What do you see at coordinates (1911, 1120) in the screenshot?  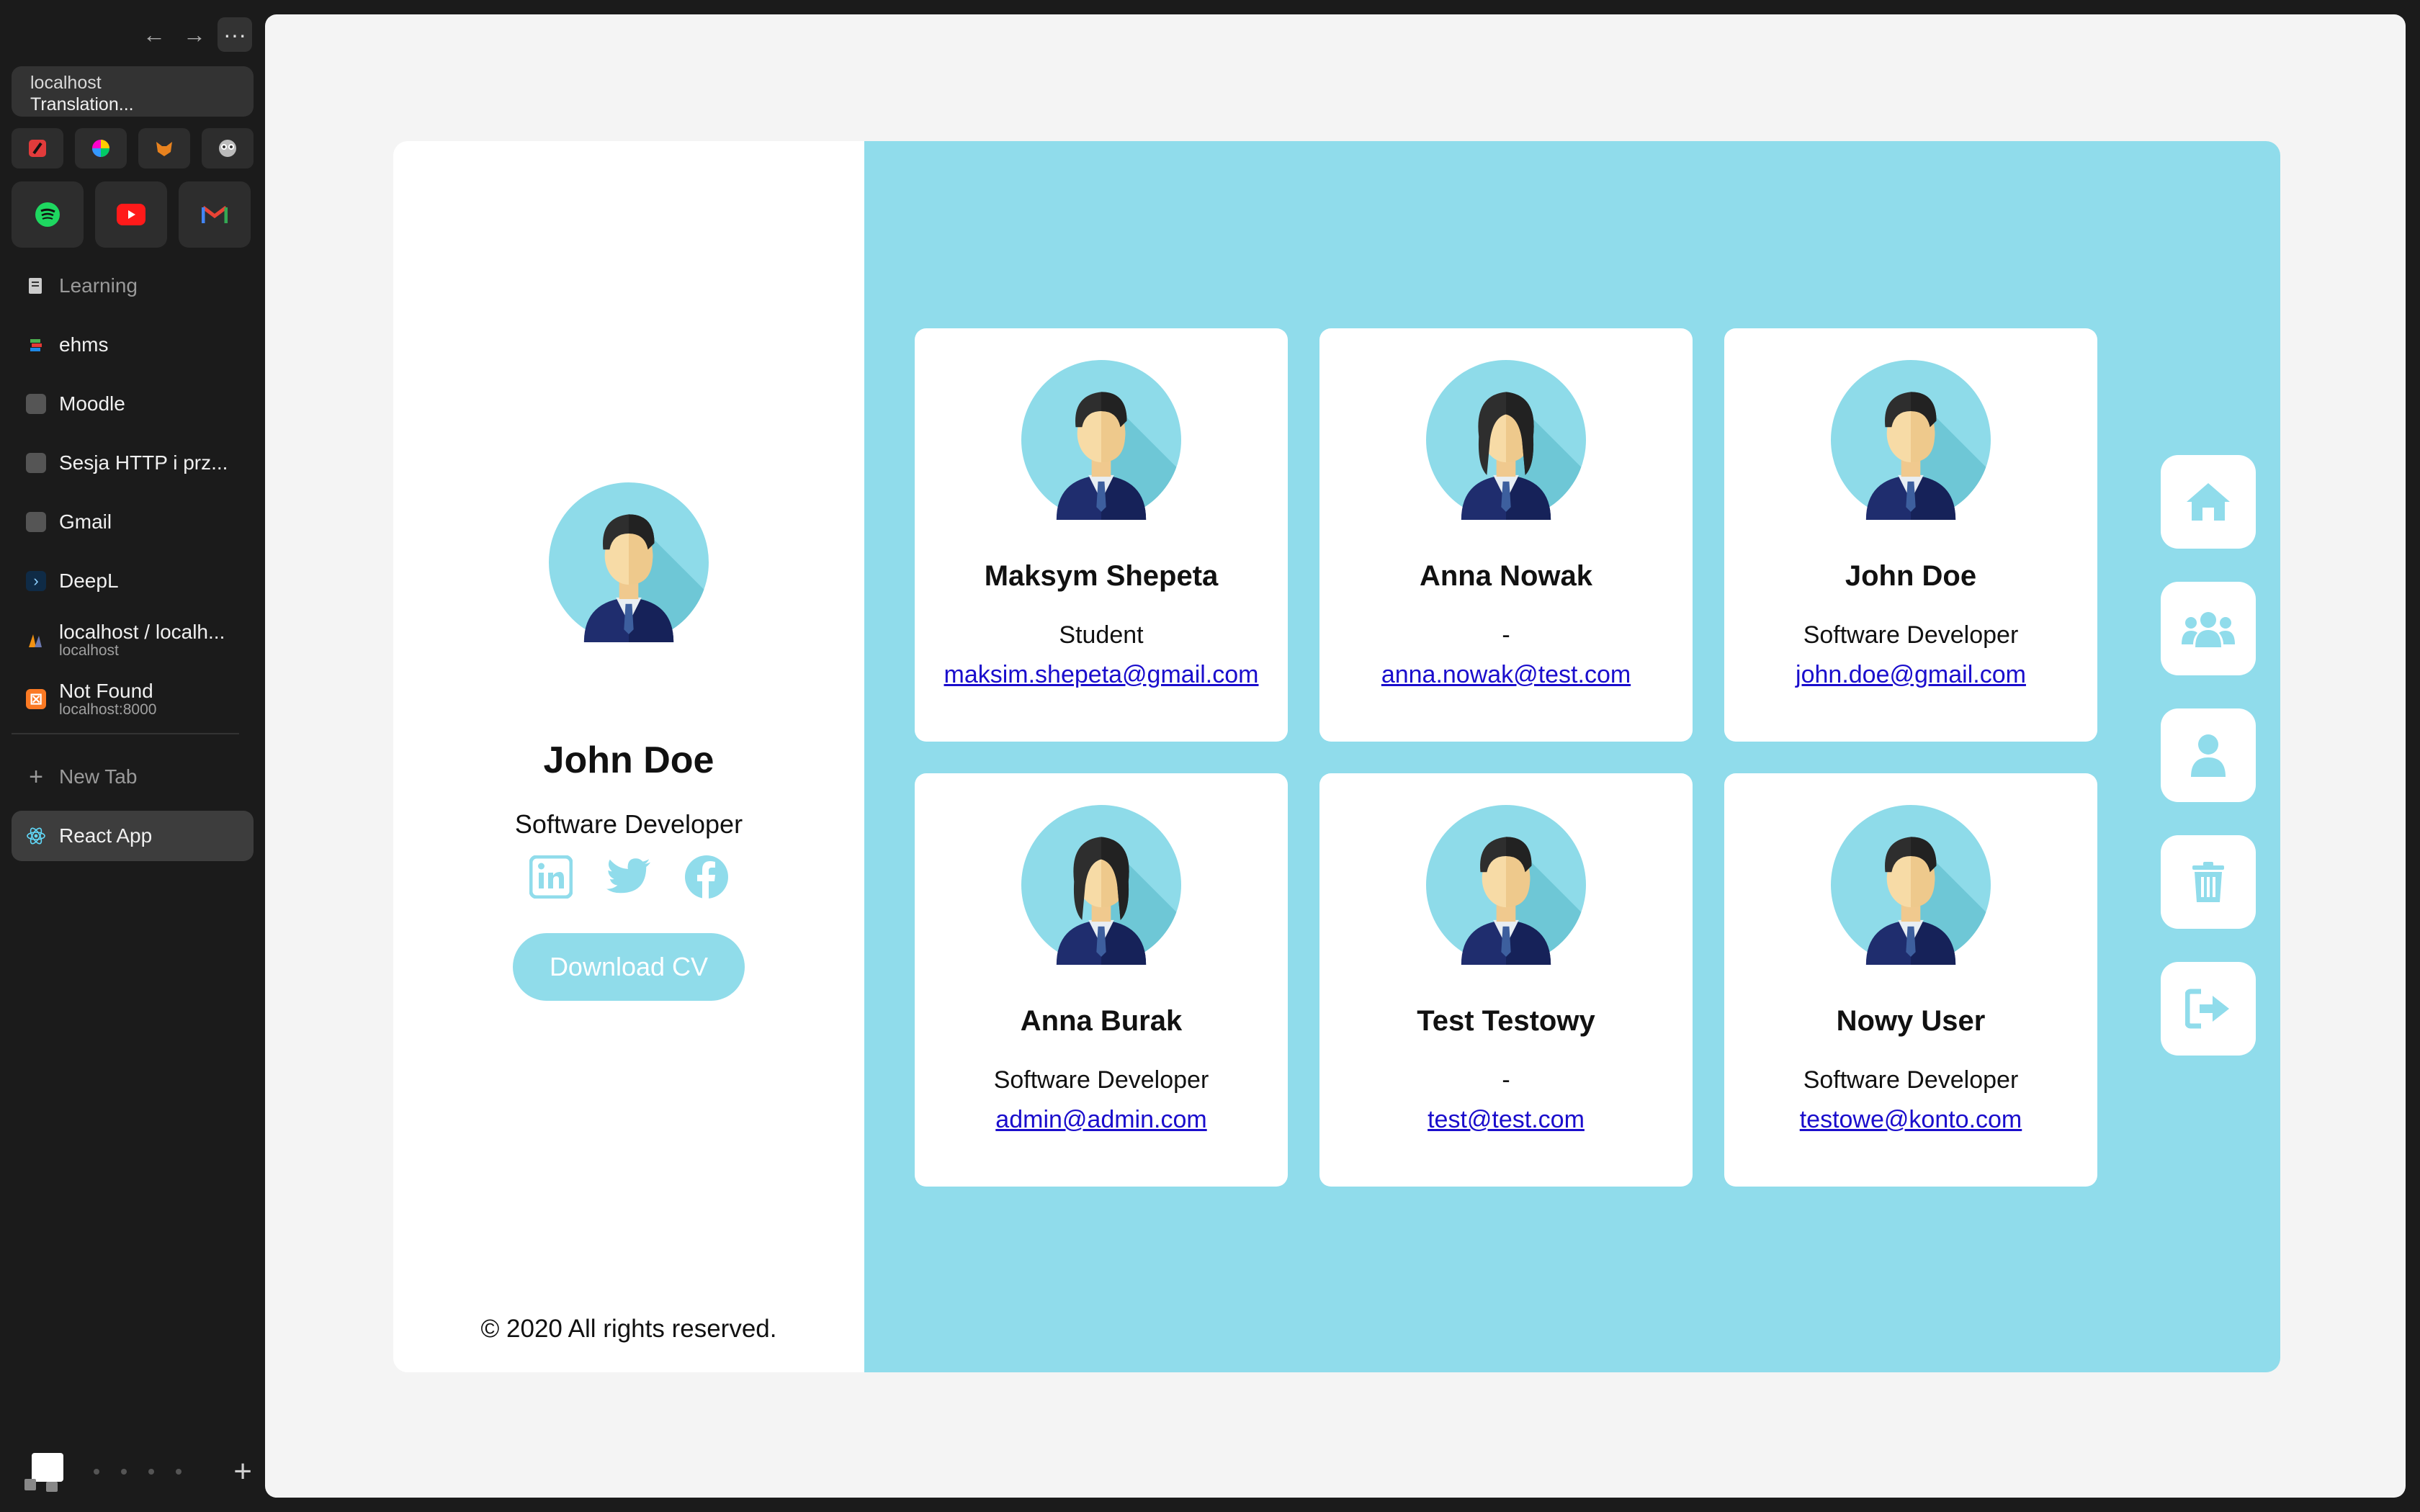 I see `user-email-link: testowe@konto.com` at bounding box center [1911, 1120].